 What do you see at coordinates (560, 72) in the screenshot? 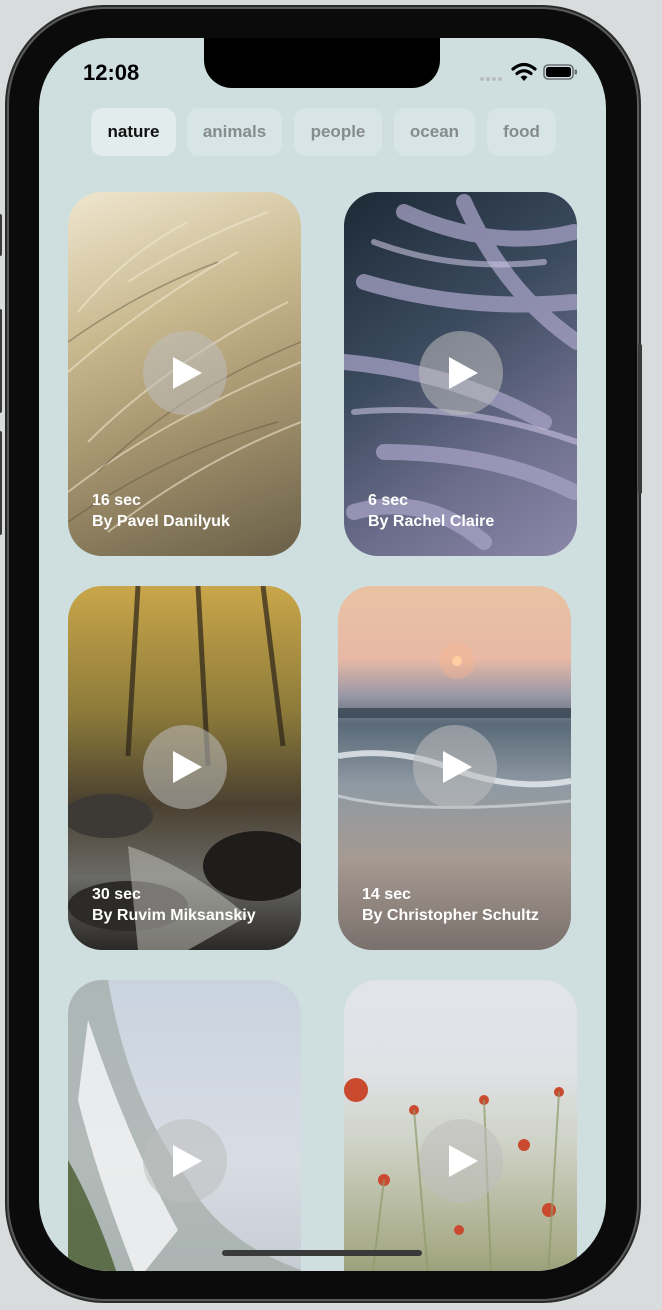
I see `battery-icon` at bounding box center [560, 72].